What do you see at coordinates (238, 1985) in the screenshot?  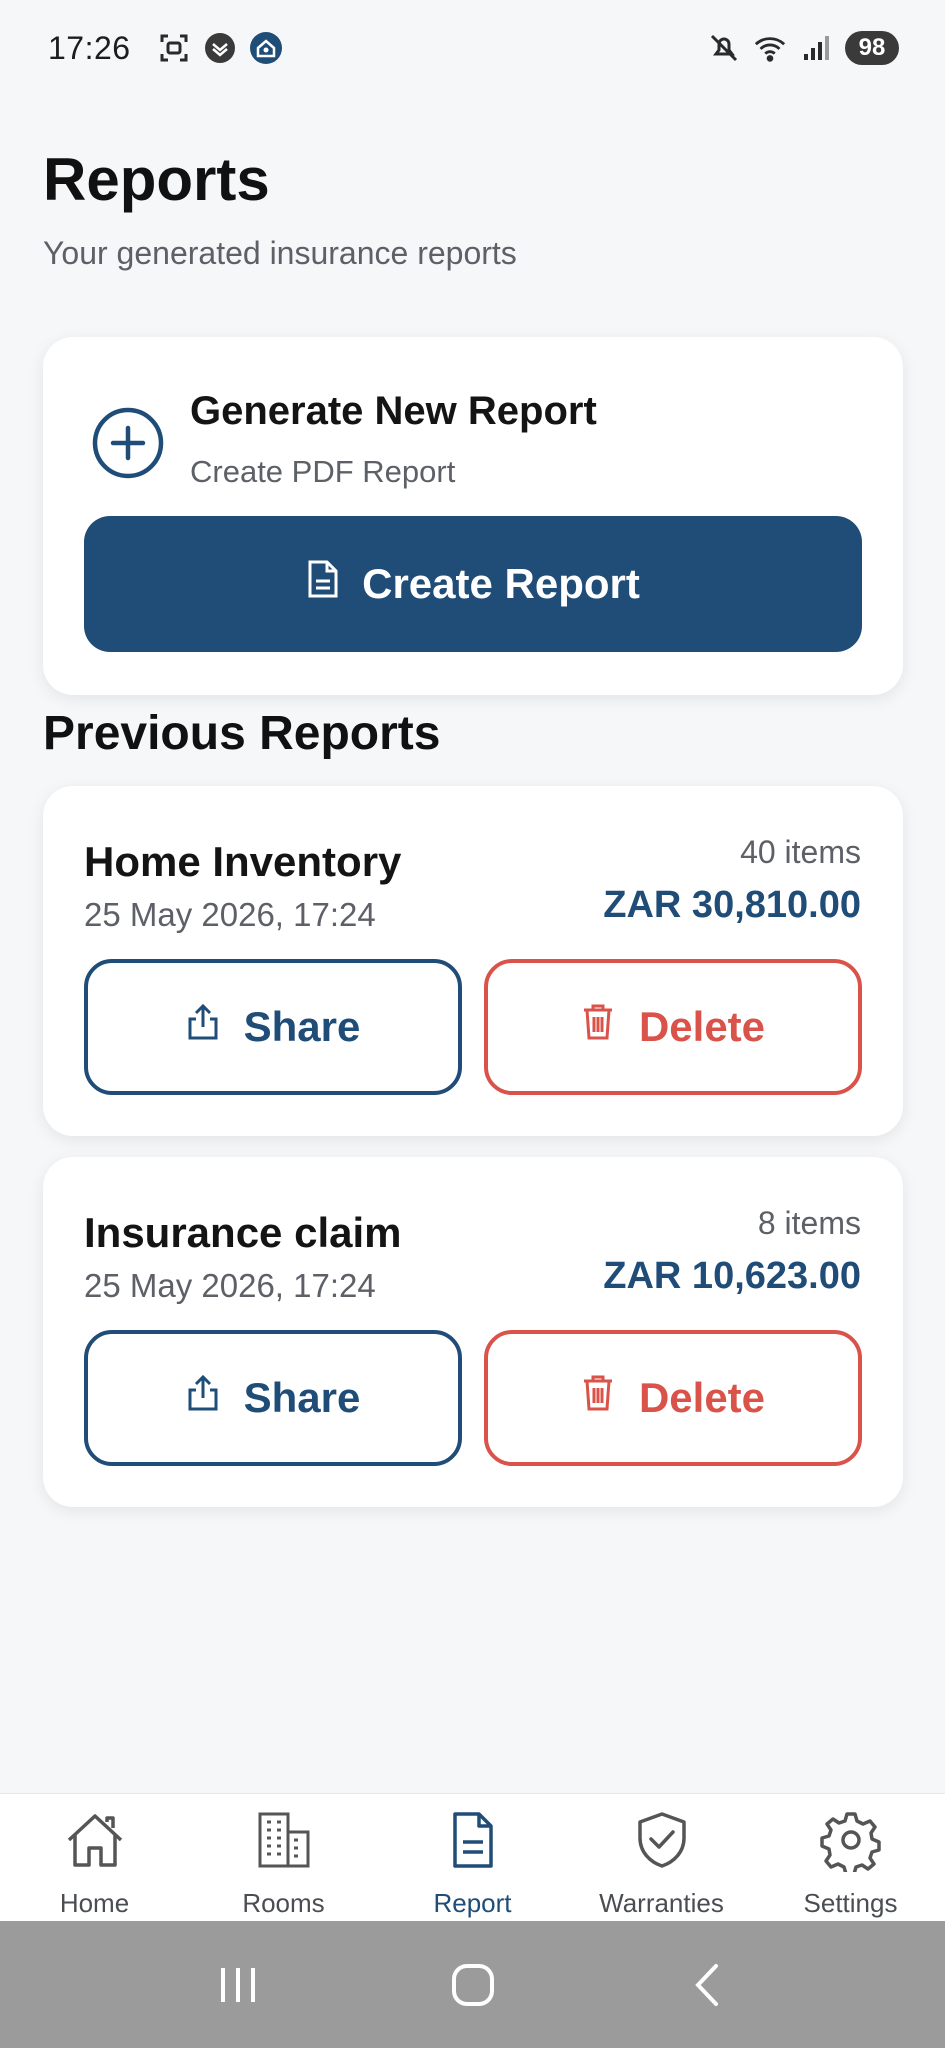 I see `recent-apps-button` at bounding box center [238, 1985].